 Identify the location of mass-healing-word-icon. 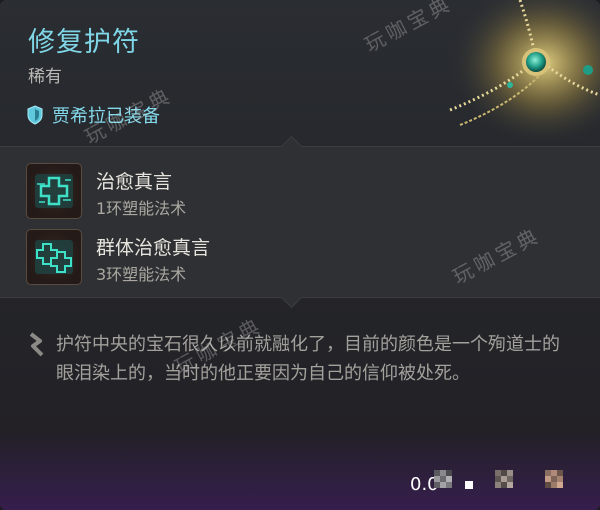
(54, 257).